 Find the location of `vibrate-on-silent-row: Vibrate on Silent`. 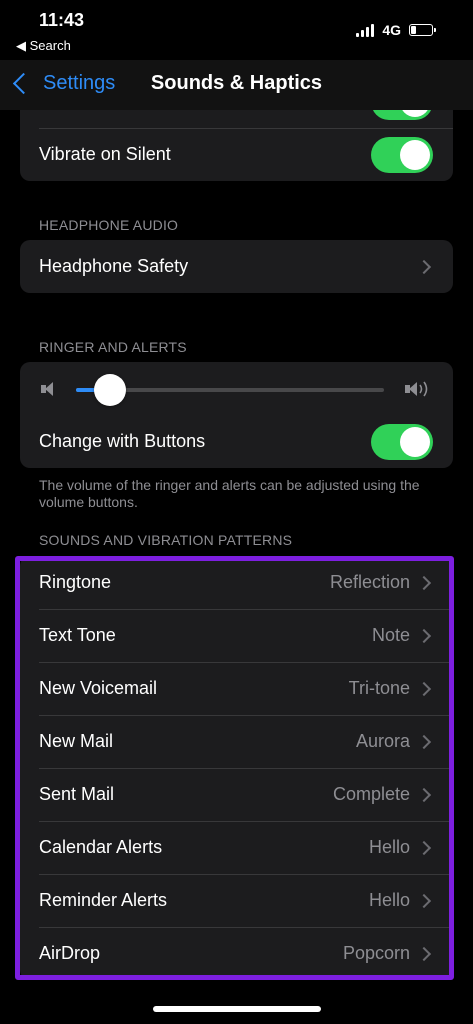

vibrate-on-silent-row: Vibrate on Silent is located at coordinates (236, 154).